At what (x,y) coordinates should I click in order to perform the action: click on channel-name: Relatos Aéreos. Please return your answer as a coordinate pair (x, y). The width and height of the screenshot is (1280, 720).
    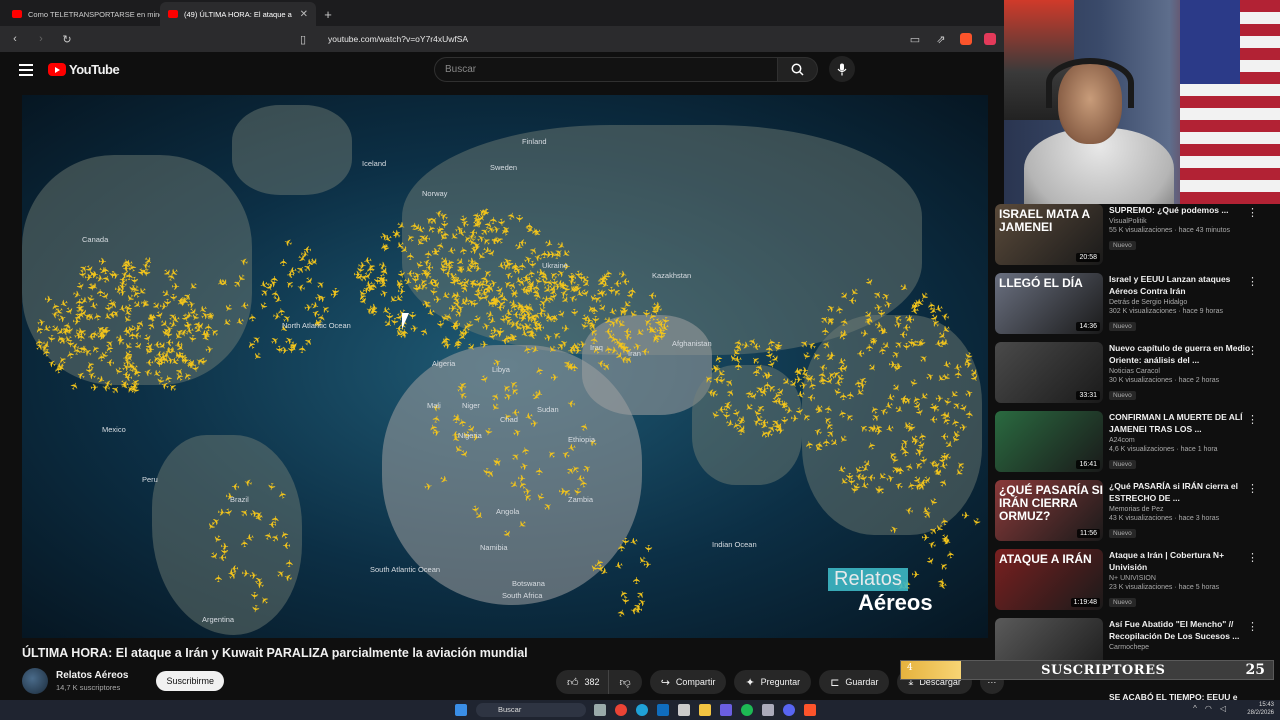
    Looking at the image, I should click on (92, 675).